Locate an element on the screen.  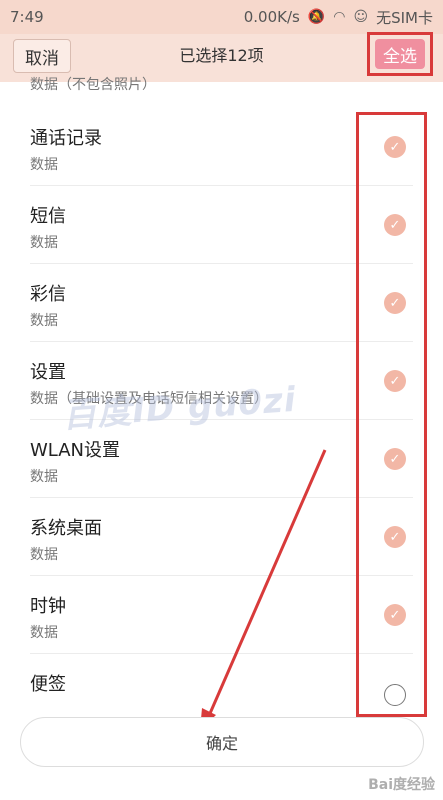
baidu-watermark: Bai度经验 is located at coordinates (401, 785).